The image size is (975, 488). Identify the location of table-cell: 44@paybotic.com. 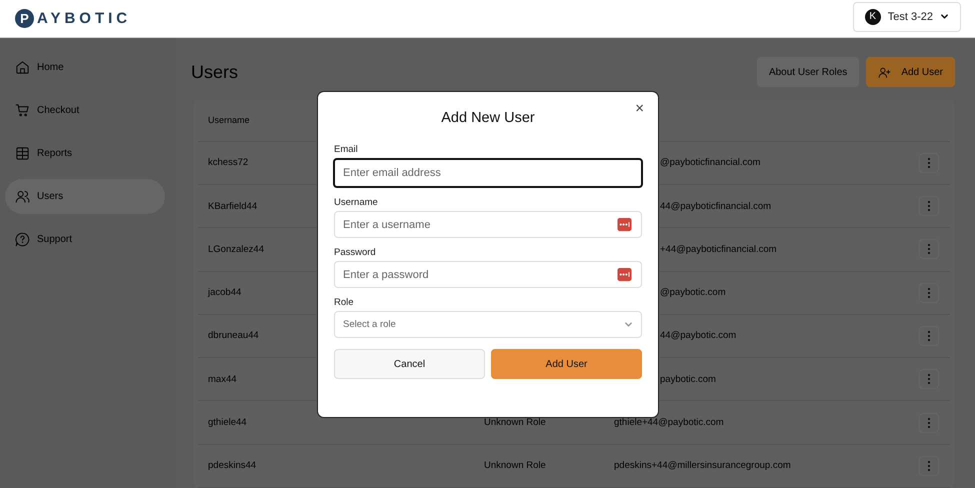
(698, 336).